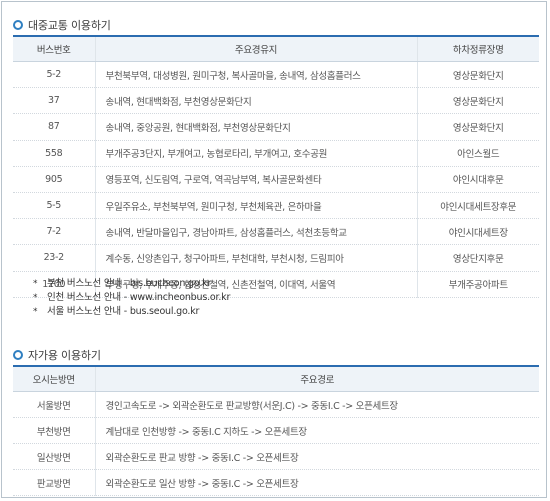  Describe the element at coordinates (54, 404) in the screenshot. I see `direction: 서울방면` at that location.